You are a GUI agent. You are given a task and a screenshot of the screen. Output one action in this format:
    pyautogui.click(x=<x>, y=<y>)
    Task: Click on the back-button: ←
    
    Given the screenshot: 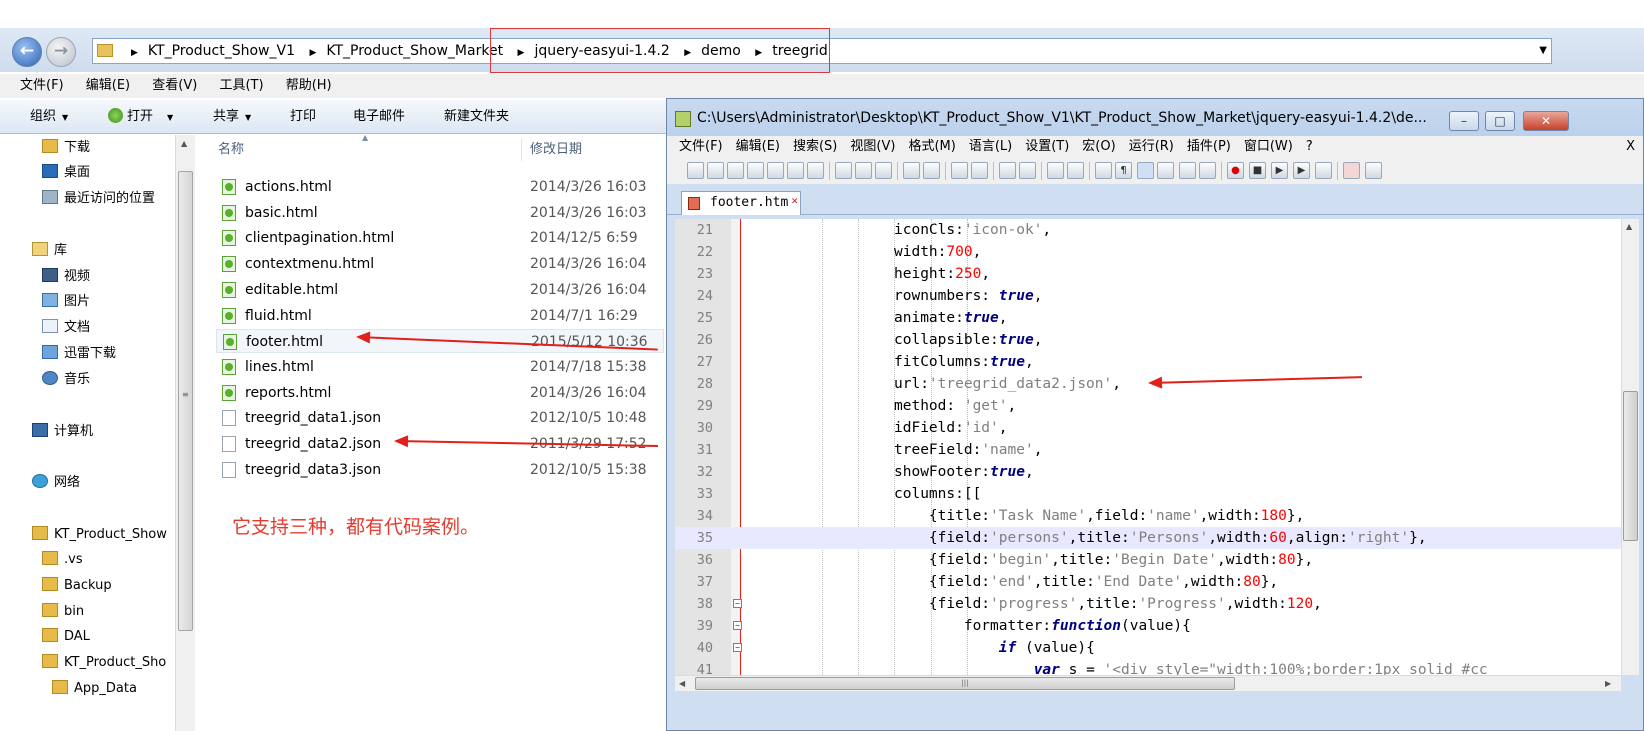 What is the action you would take?
    pyautogui.click(x=27, y=52)
    